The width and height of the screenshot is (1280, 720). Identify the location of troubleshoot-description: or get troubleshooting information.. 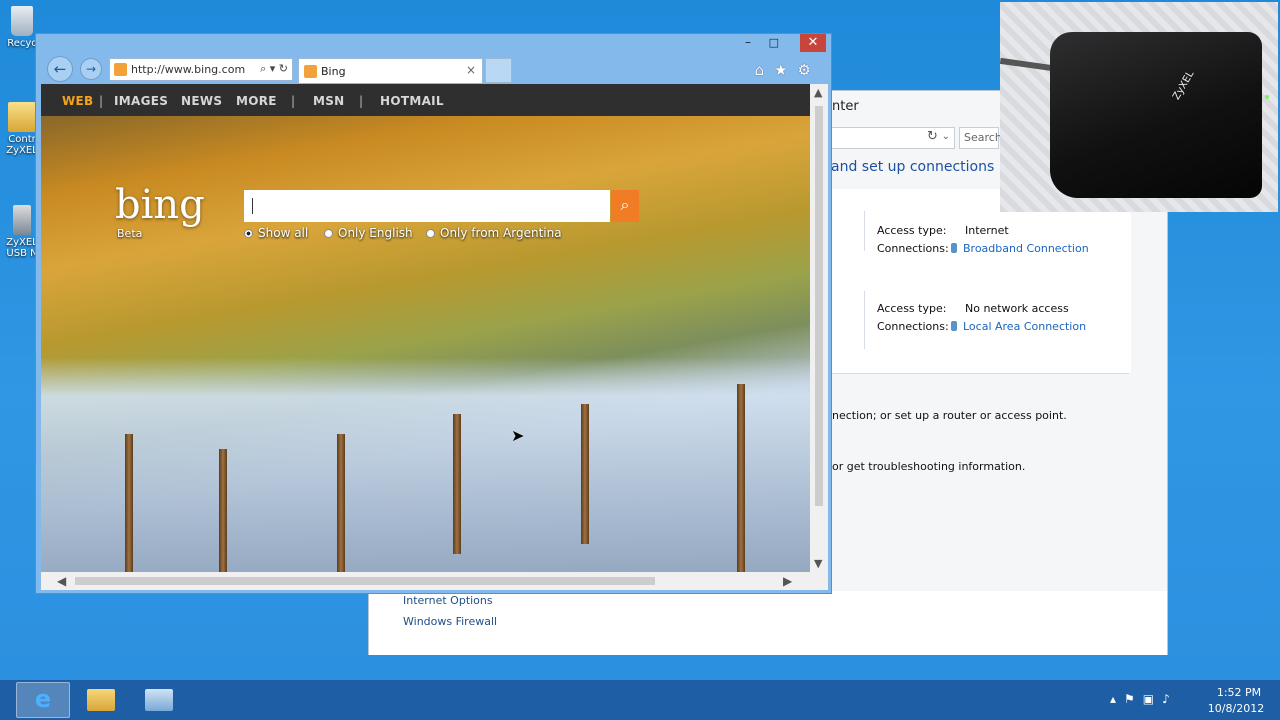
(929, 466).